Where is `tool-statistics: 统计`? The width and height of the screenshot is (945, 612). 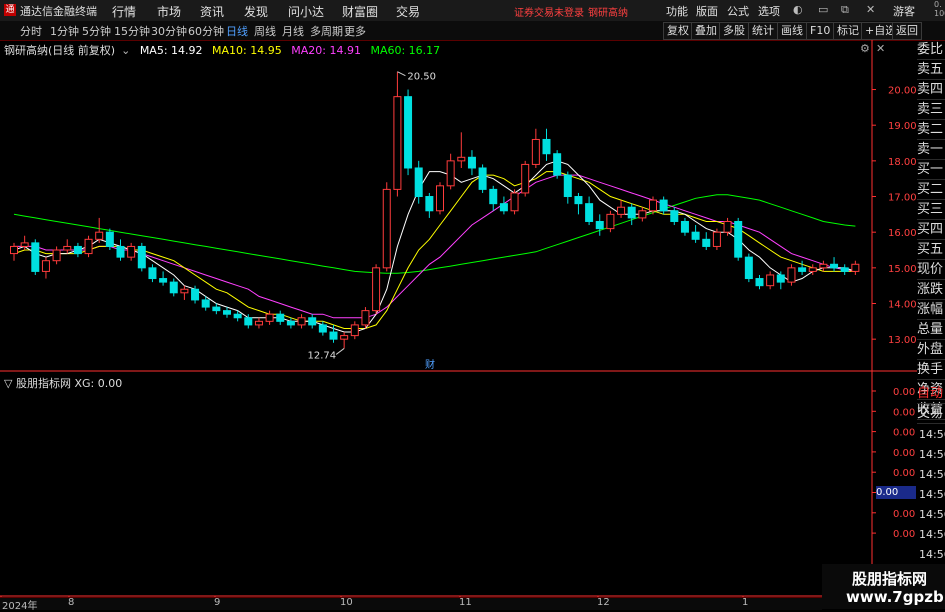 tool-statistics: 统计 is located at coordinates (763, 31).